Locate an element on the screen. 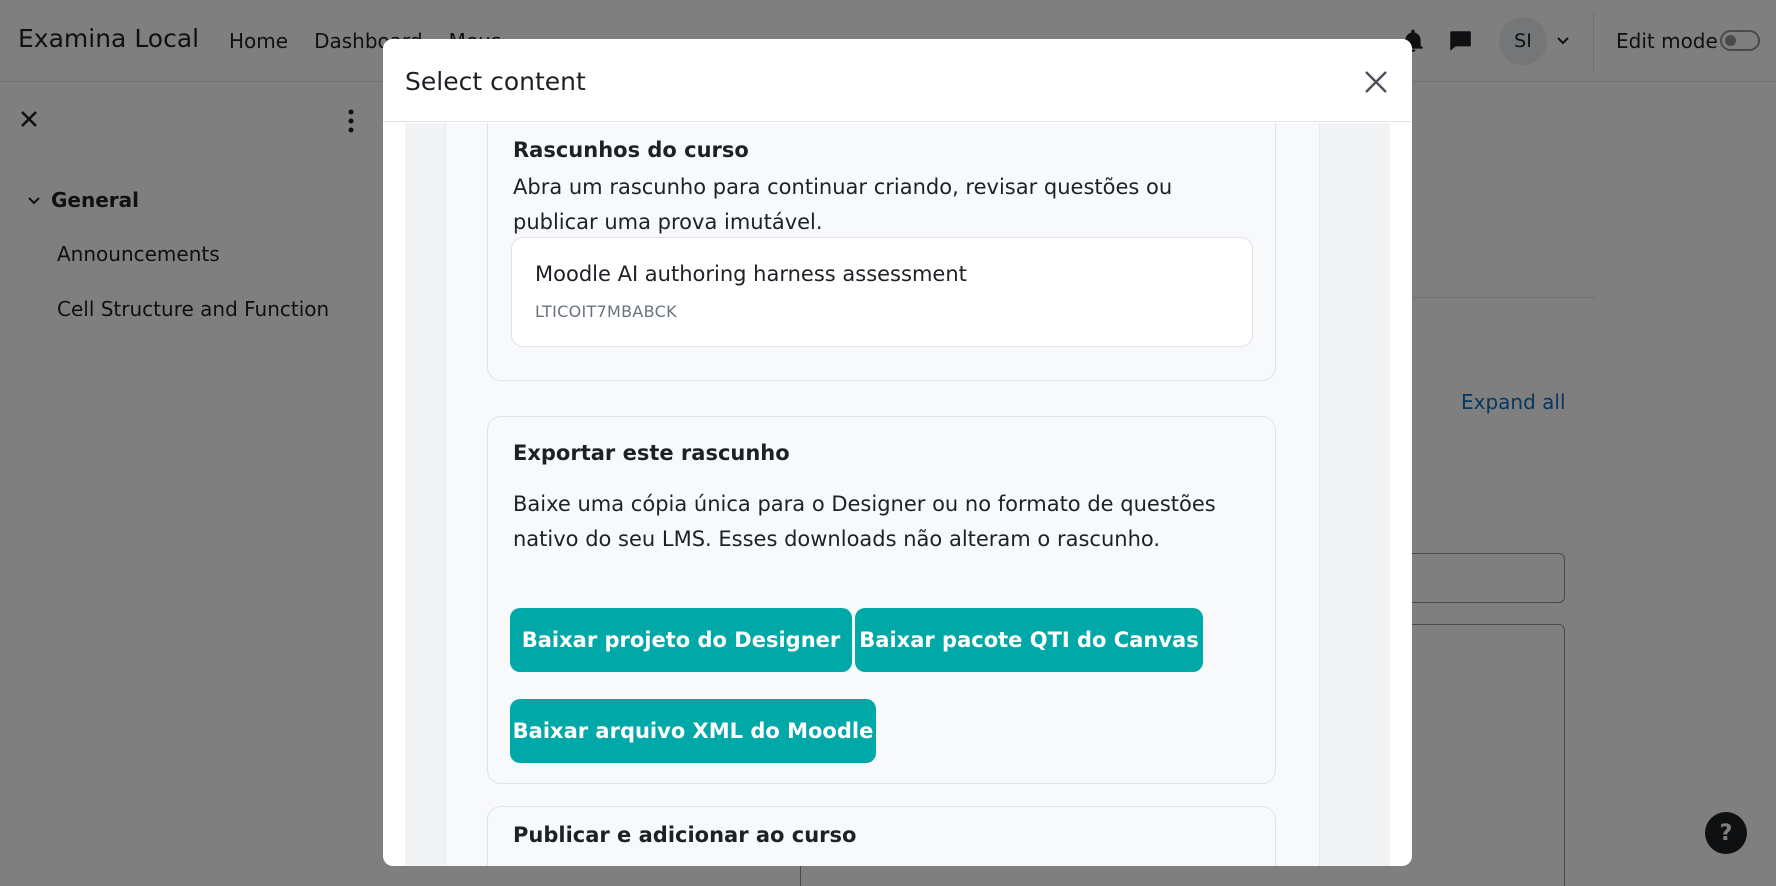 The height and width of the screenshot is (886, 1776). modal-title: Select content is located at coordinates (495, 81).